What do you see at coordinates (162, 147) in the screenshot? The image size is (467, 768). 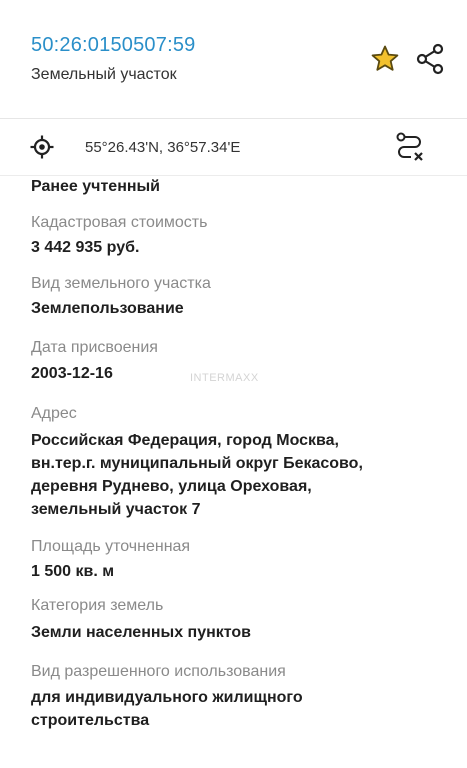 I see `coordinates-text: 55°26.43'N, 36°57.34'E` at bounding box center [162, 147].